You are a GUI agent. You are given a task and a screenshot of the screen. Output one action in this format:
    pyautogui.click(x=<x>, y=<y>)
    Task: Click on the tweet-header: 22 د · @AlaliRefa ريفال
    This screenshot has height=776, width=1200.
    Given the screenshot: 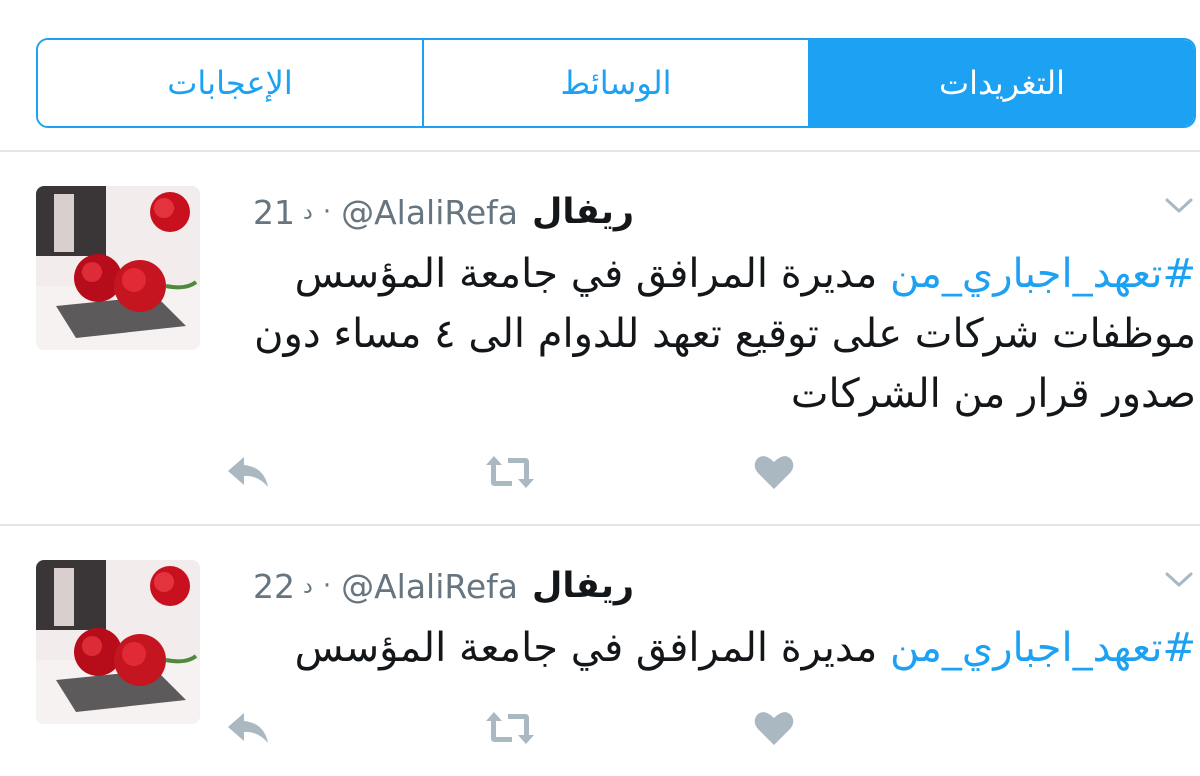 What is the action you would take?
    pyautogui.click(x=443, y=586)
    